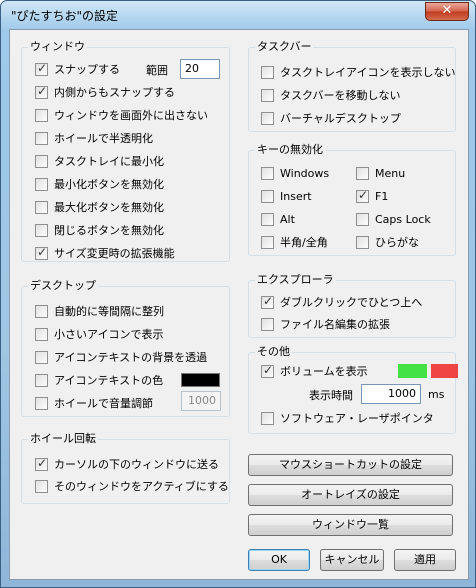 Image resolution: width=476 pixels, height=588 pixels. Describe the element at coordinates (99, 334) in the screenshot. I see `small-icons-checkbox: 小さいアイコンで表示` at that location.